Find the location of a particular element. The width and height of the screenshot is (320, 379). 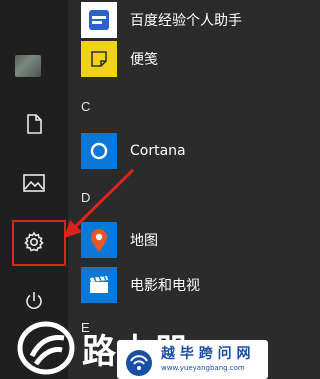

watermark: 路由器 越 毕 跨 问 网 www.yueyangbang.com is located at coordinates (134, 348).